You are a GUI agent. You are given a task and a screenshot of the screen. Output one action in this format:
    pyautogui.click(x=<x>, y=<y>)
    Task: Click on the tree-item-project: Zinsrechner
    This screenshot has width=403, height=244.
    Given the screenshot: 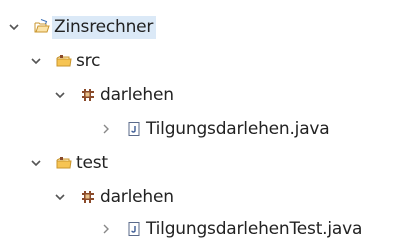 What is the action you would take?
    pyautogui.click(x=82, y=27)
    